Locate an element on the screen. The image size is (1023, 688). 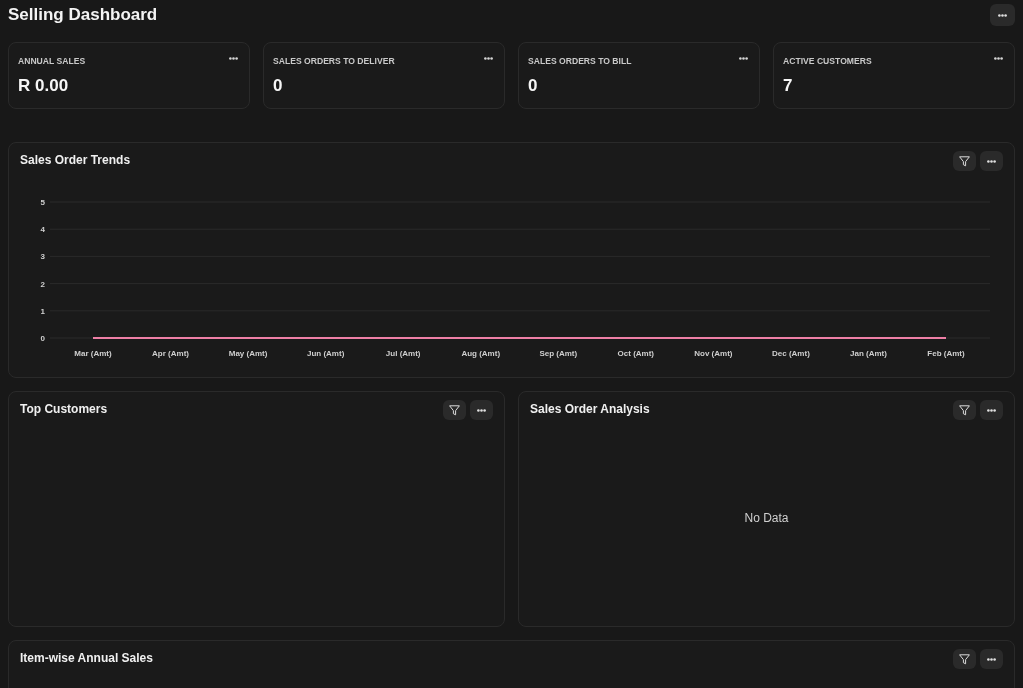
chart-title: Top Customers is located at coordinates (64, 408).